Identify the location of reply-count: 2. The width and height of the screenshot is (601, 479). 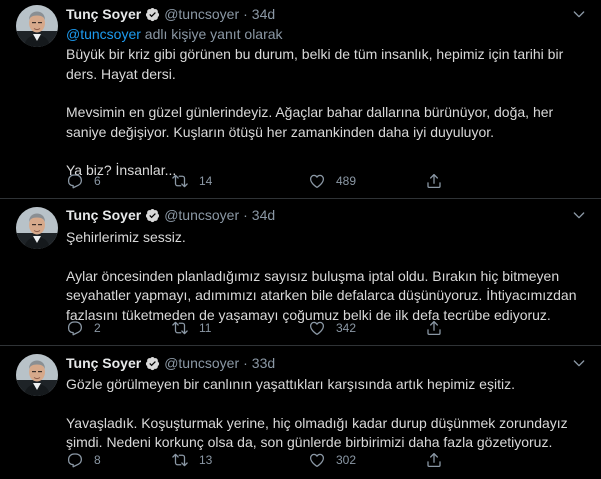
(97, 328).